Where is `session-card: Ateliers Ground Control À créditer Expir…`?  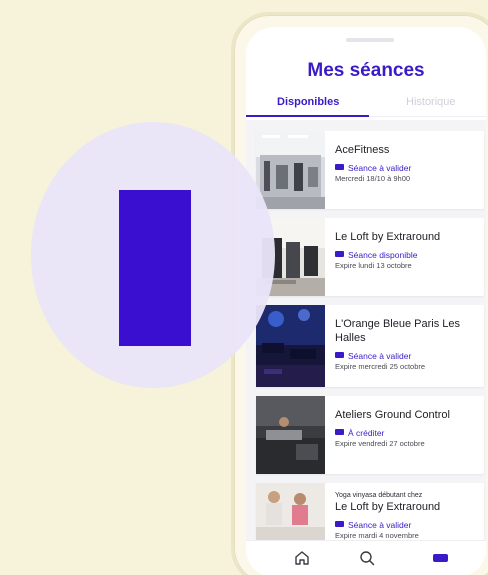 session-card: Ateliers Ground Control À créditer Expir… is located at coordinates (370, 435).